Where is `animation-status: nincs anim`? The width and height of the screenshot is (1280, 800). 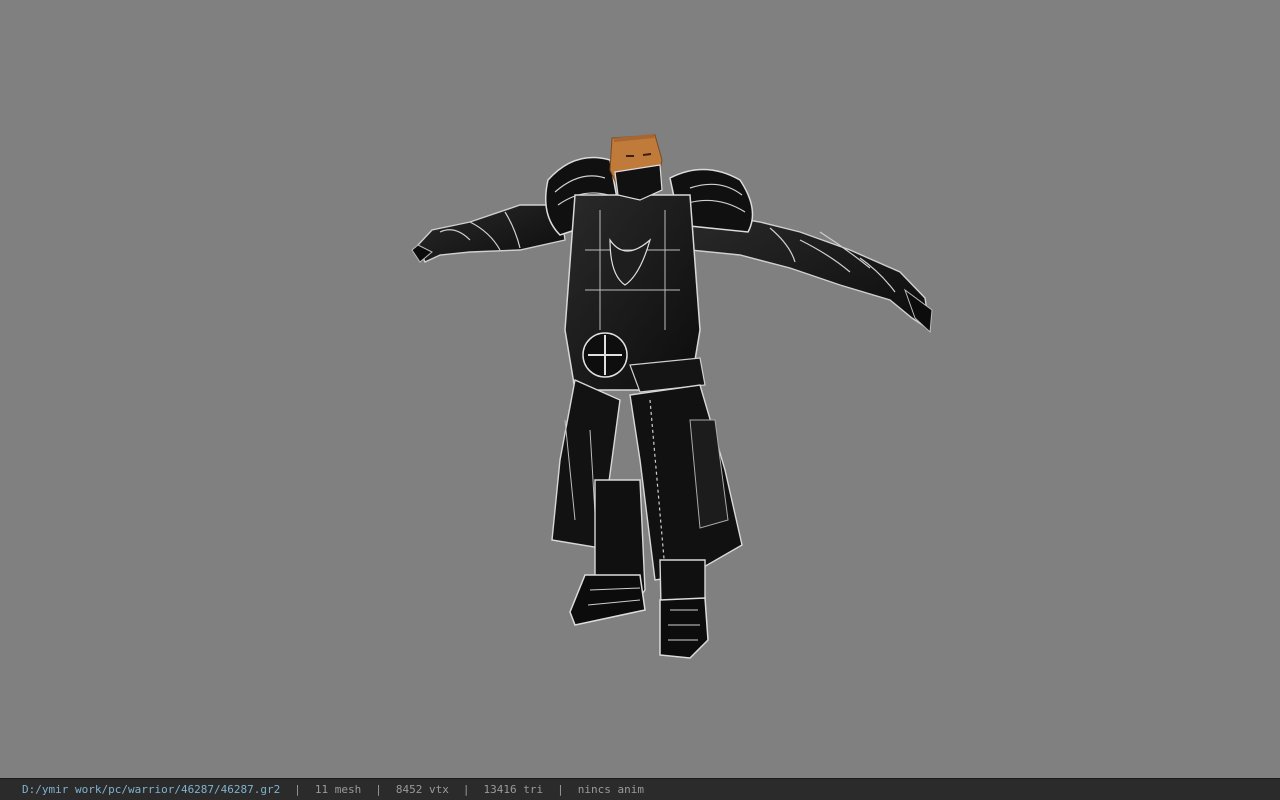 animation-status: nincs anim is located at coordinates (610, 789).